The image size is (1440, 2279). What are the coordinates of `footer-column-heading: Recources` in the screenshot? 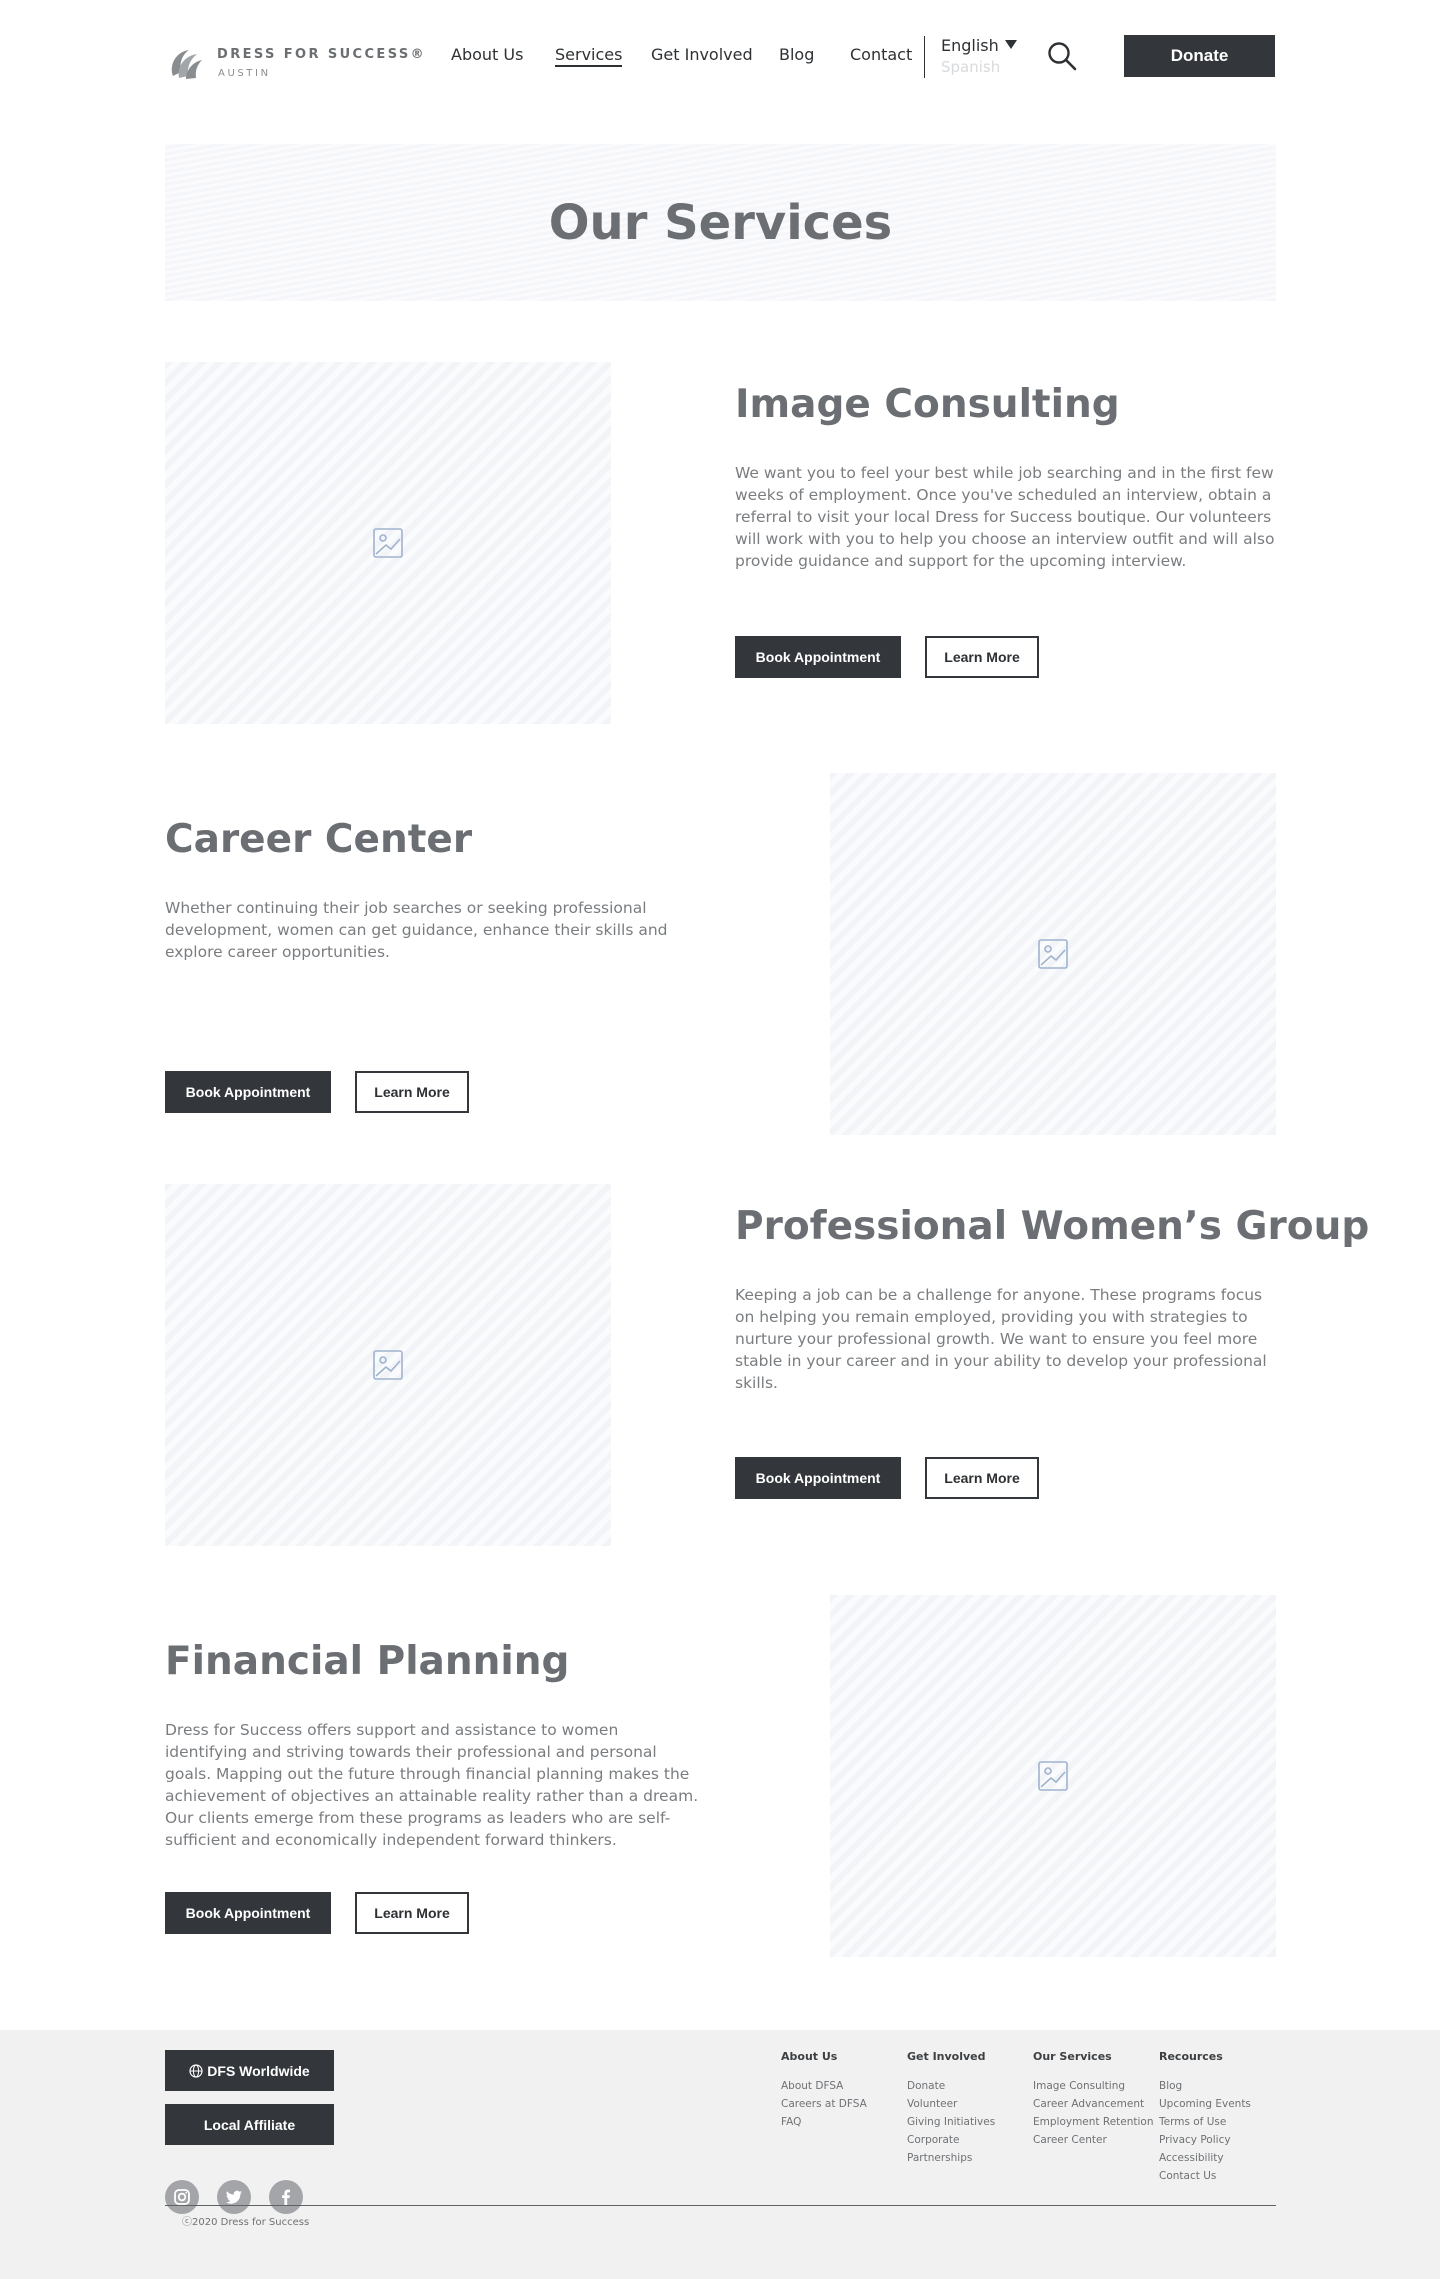 It's located at (1191, 2056).